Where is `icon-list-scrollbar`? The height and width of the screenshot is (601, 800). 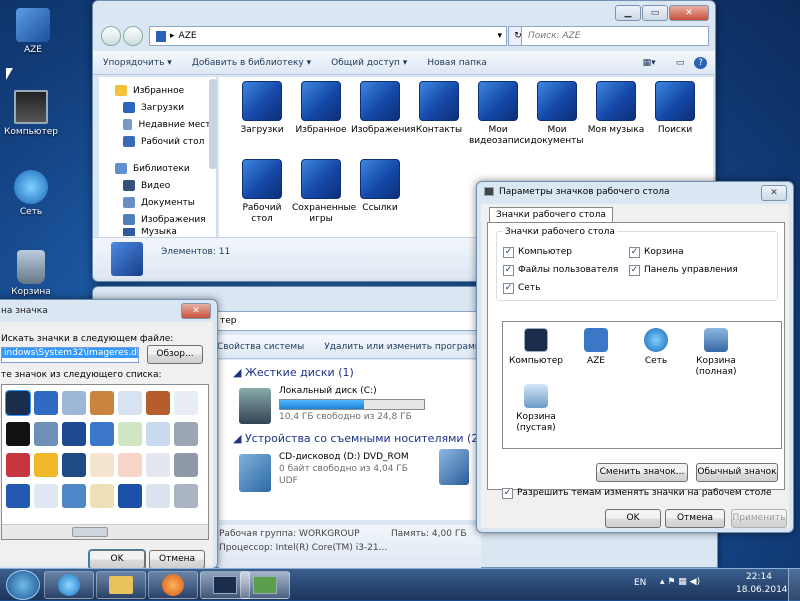 icon-list-scrollbar is located at coordinates (105, 531).